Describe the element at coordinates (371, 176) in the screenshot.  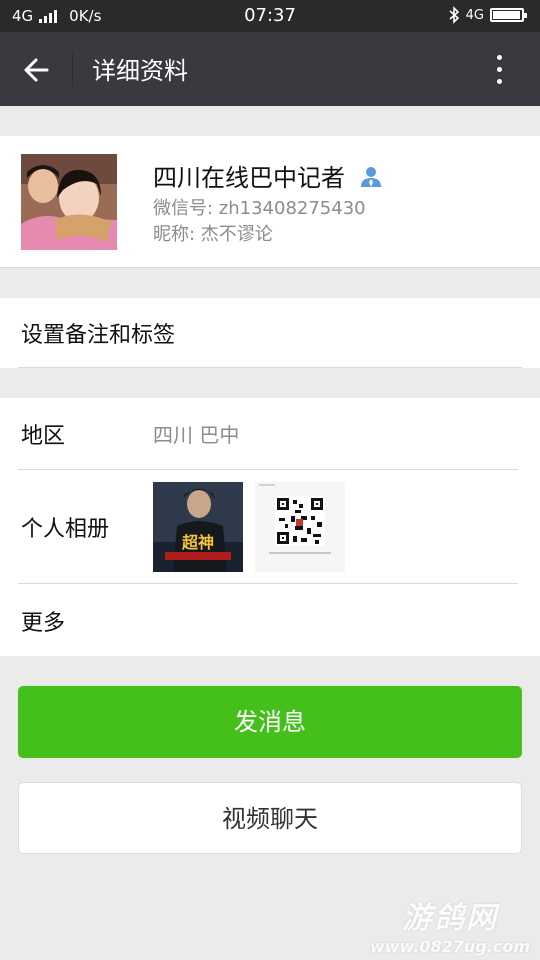
I see `person-icon` at that location.